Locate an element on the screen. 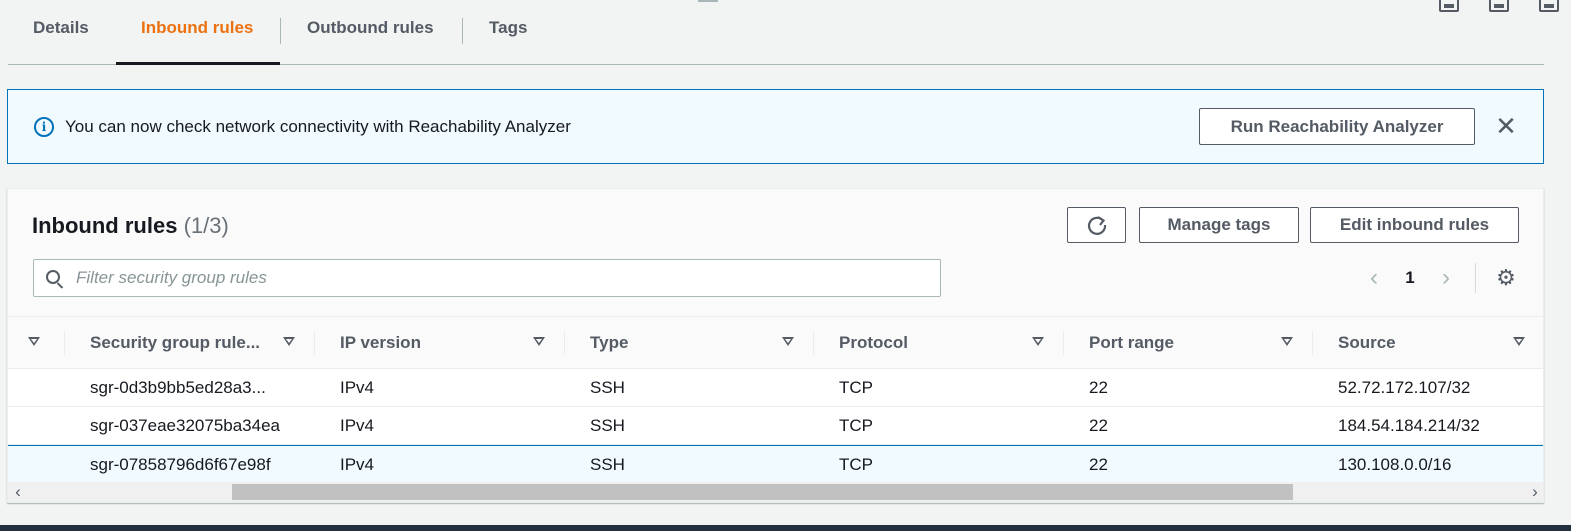 This screenshot has width=1571, height=531. search-box is located at coordinates (487, 278).